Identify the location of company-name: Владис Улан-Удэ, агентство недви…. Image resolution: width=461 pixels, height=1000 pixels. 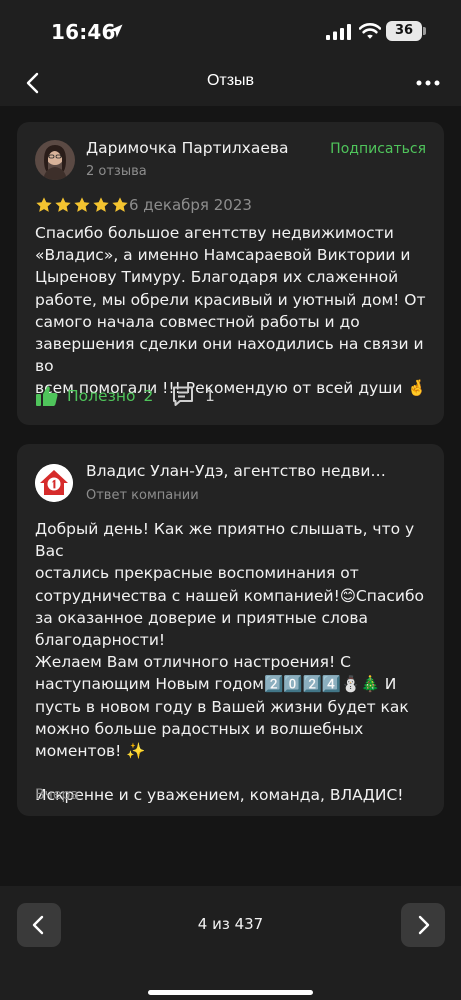
(236, 471).